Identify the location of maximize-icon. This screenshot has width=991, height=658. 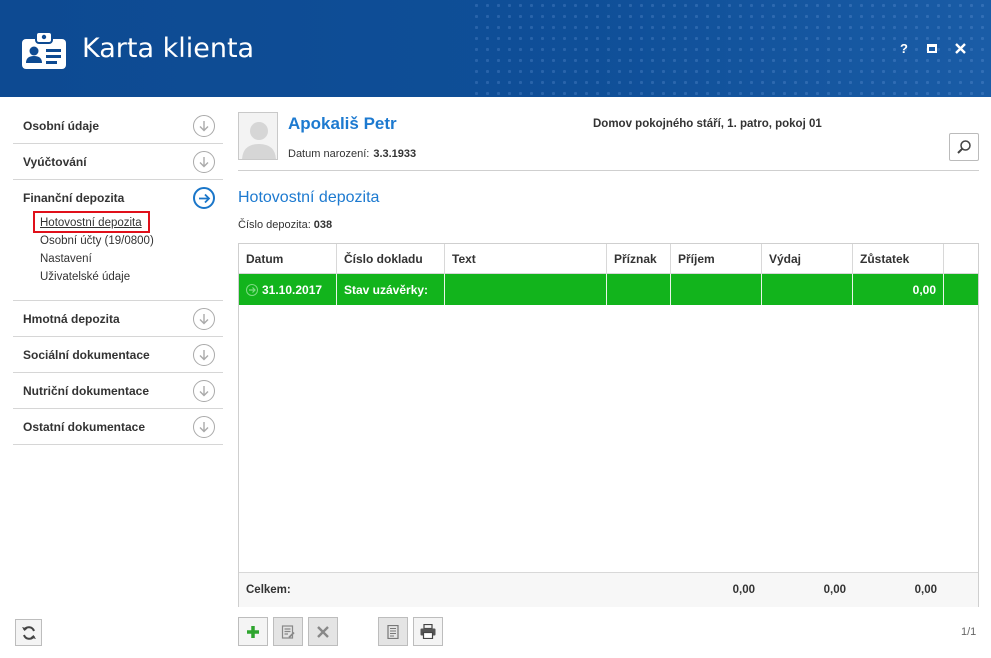
(932, 48).